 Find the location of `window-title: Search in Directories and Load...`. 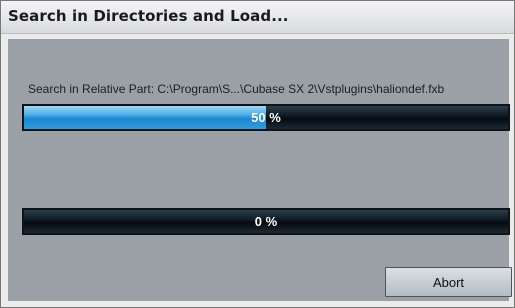

window-title: Search in Directories and Load... is located at coordinates (148, 16).